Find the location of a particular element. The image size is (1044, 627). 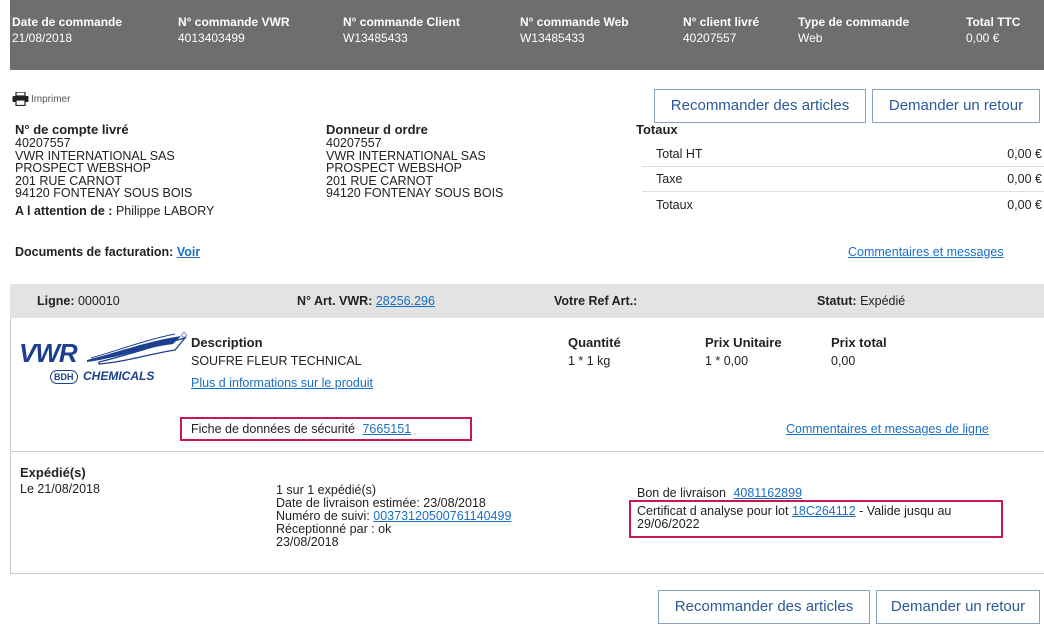

tracking-link: 00373120500761140499 is located at coordinates (442, 516).